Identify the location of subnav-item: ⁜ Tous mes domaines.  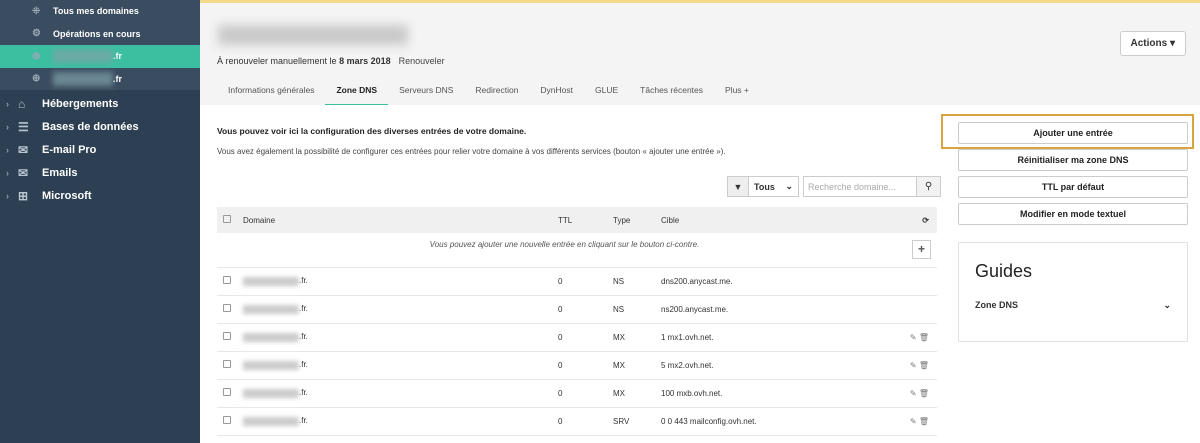
(100, 11).